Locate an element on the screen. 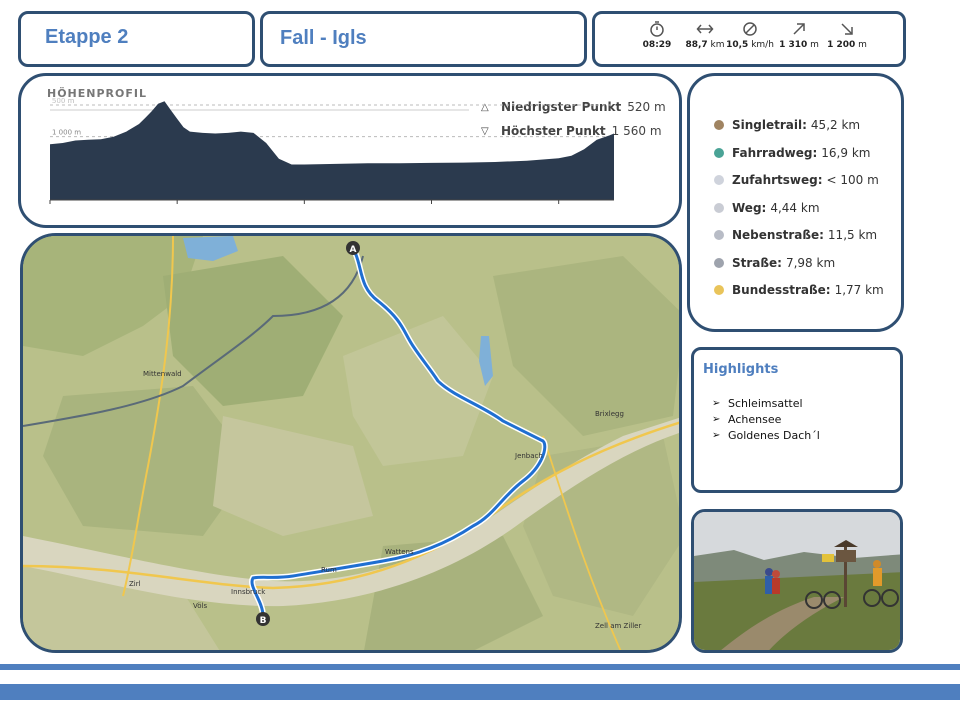  legend-item: Singletrail: 45,2 km is located at coordinates (787, 125).